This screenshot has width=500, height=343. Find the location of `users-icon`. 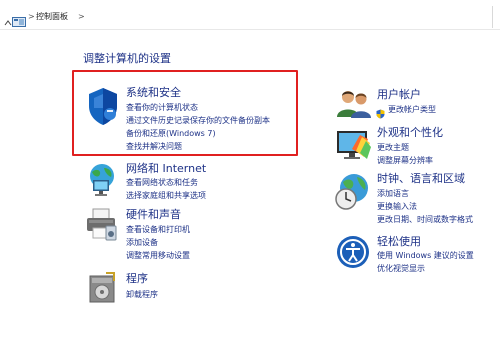

users-icon is located at coordinates (354, 105).